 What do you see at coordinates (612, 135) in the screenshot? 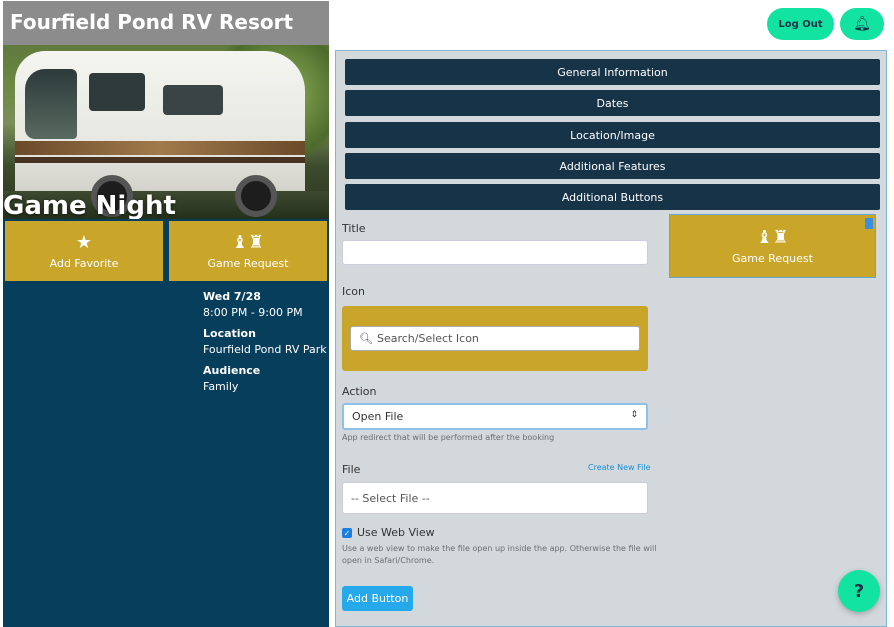
I see `accordion-location-image: Location/Image` at bounding box center [612, 135].